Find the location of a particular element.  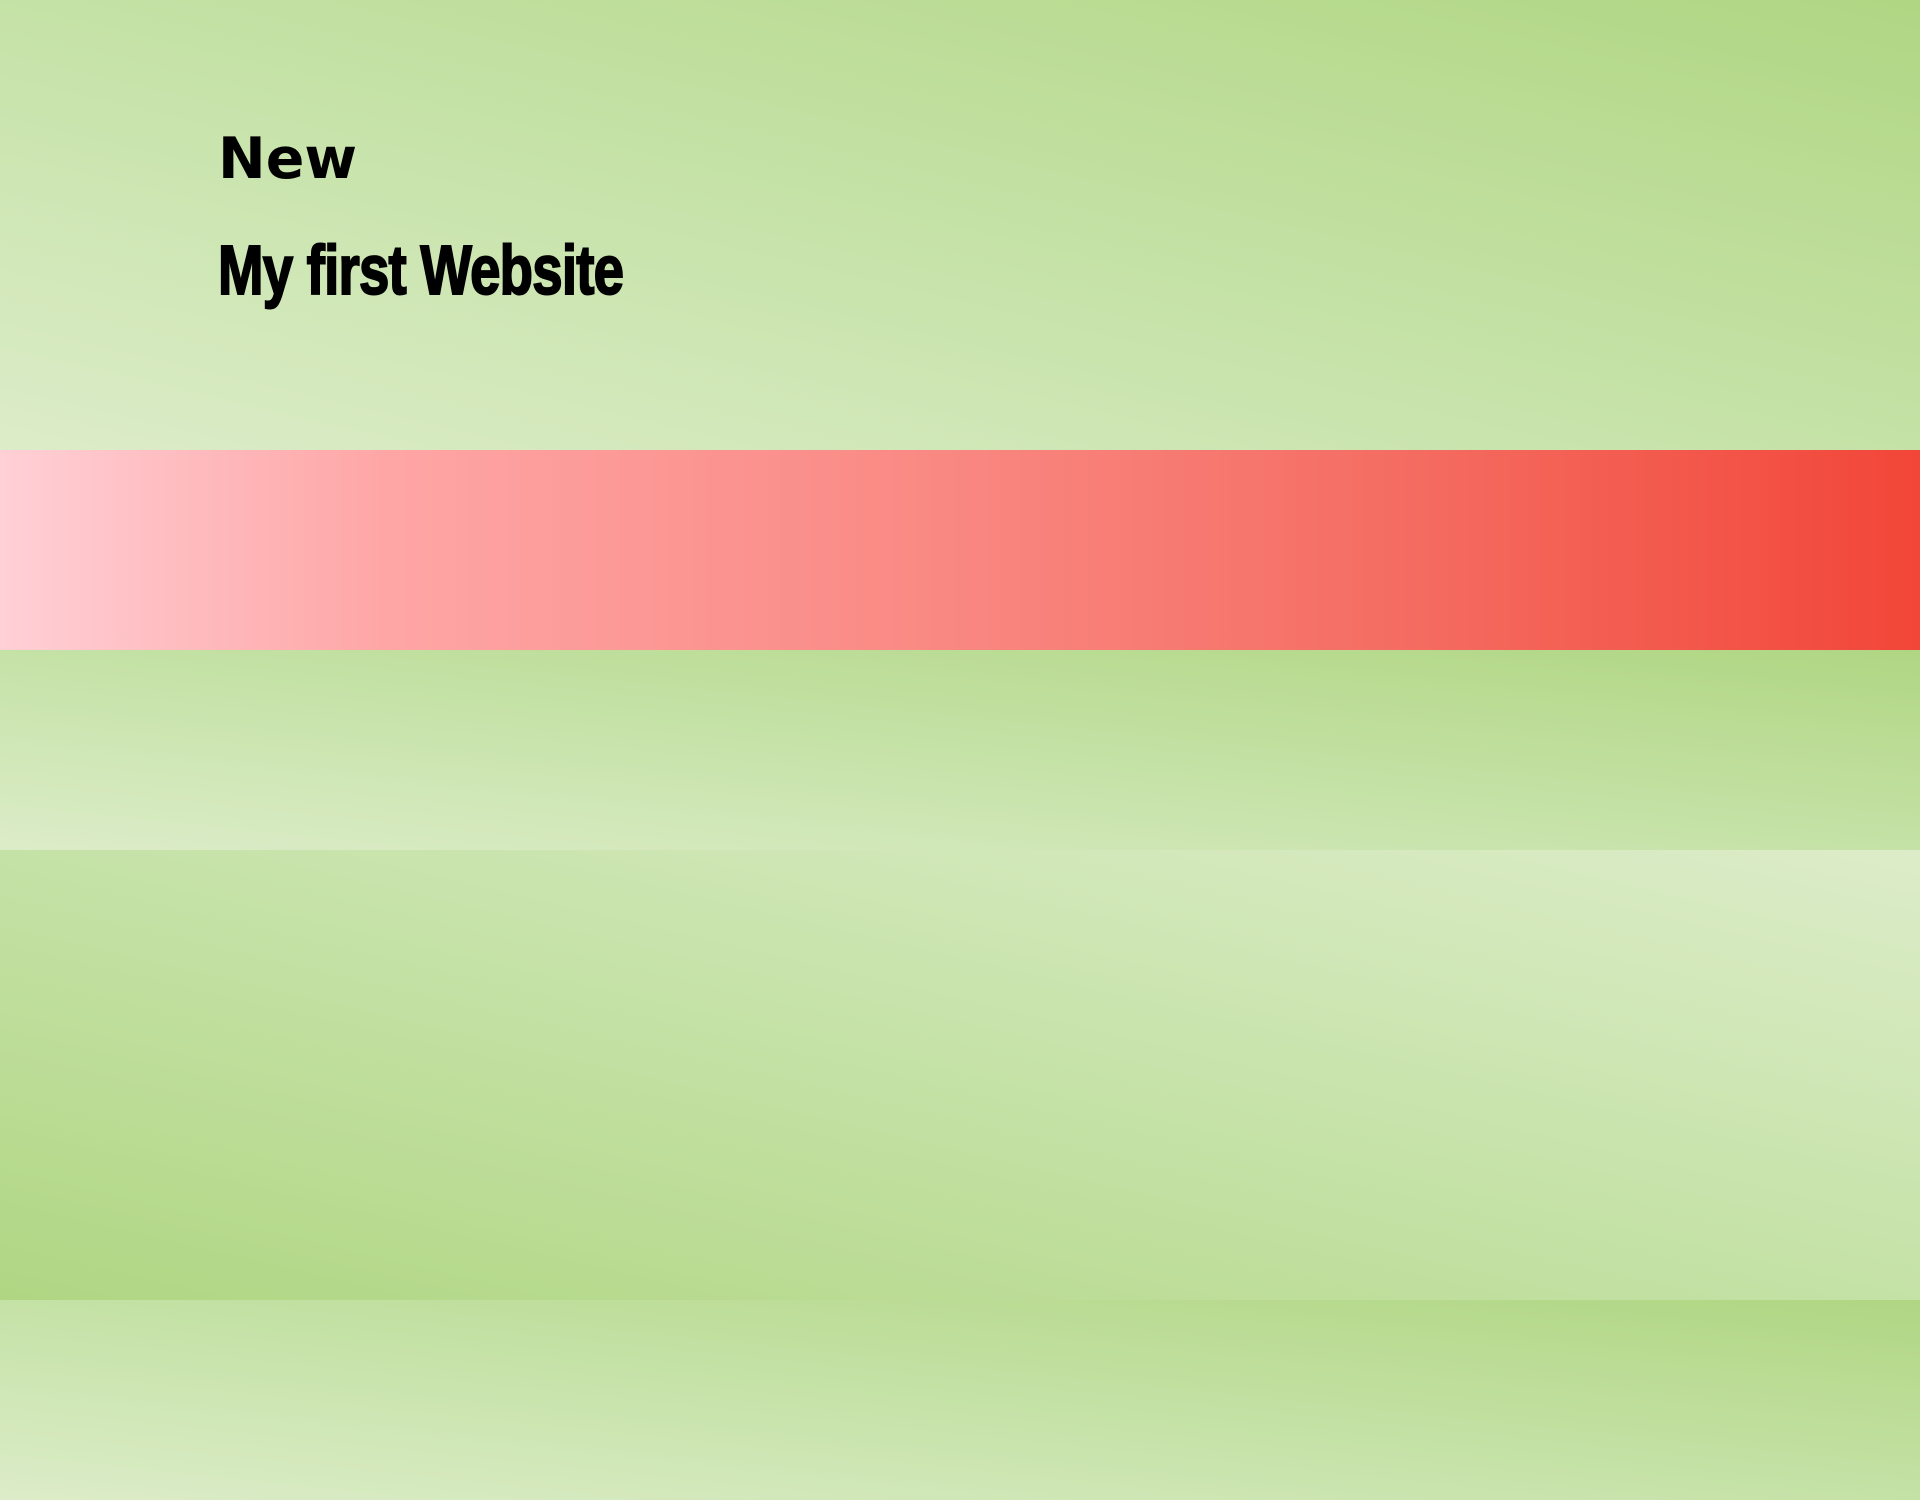

red-banner is located at coordinates (960, 550).